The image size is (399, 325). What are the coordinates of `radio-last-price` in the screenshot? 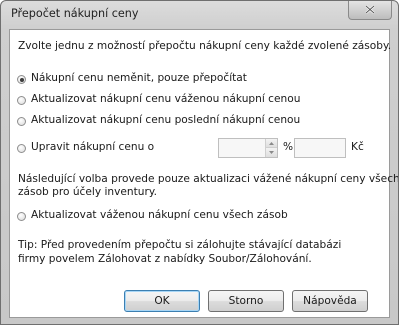 It's located at (21, 121).